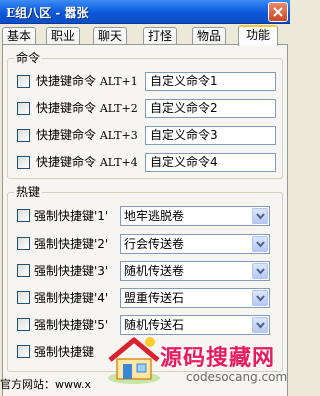 This screenshot has width=320, height=396. I want to click on close-icon, so click(278, 12).